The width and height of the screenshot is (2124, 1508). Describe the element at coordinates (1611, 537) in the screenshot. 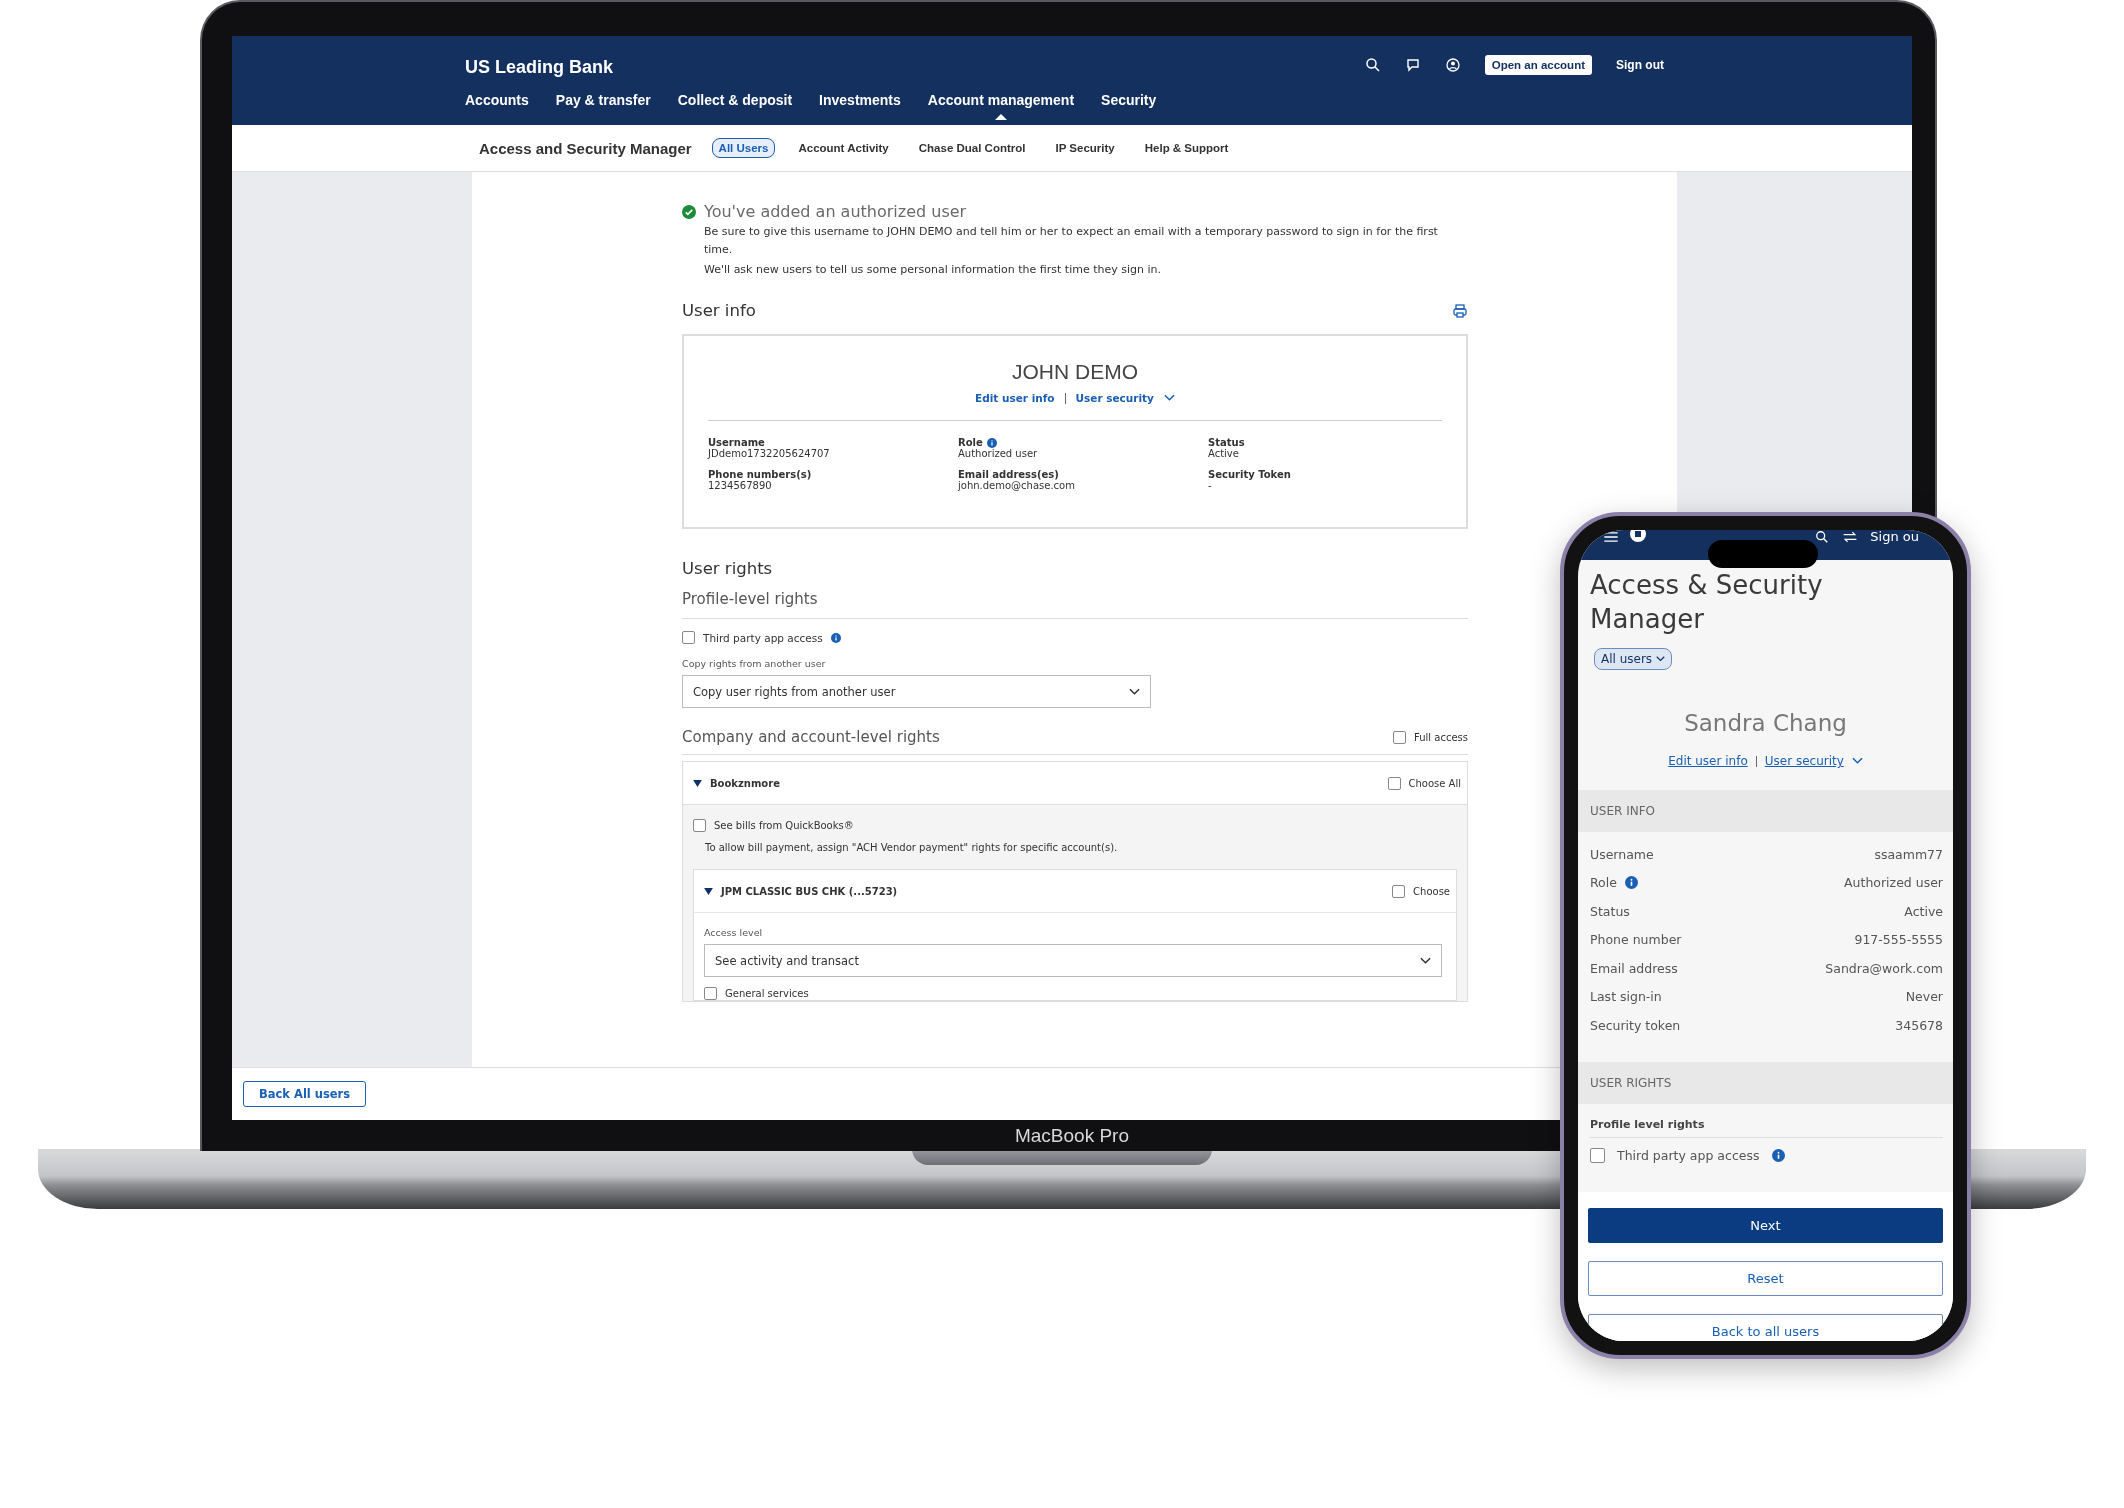

I see `menu-icon` at that location.